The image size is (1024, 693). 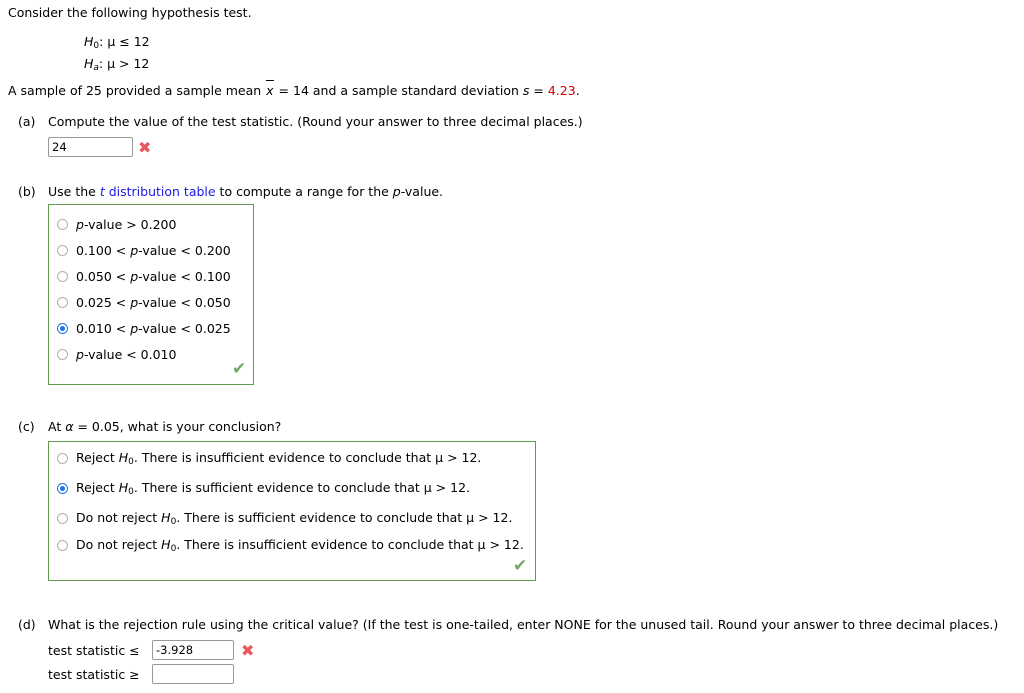 I want to click on option-label: 0.100 < p-value < 0.200, so click(x=153, y=250).